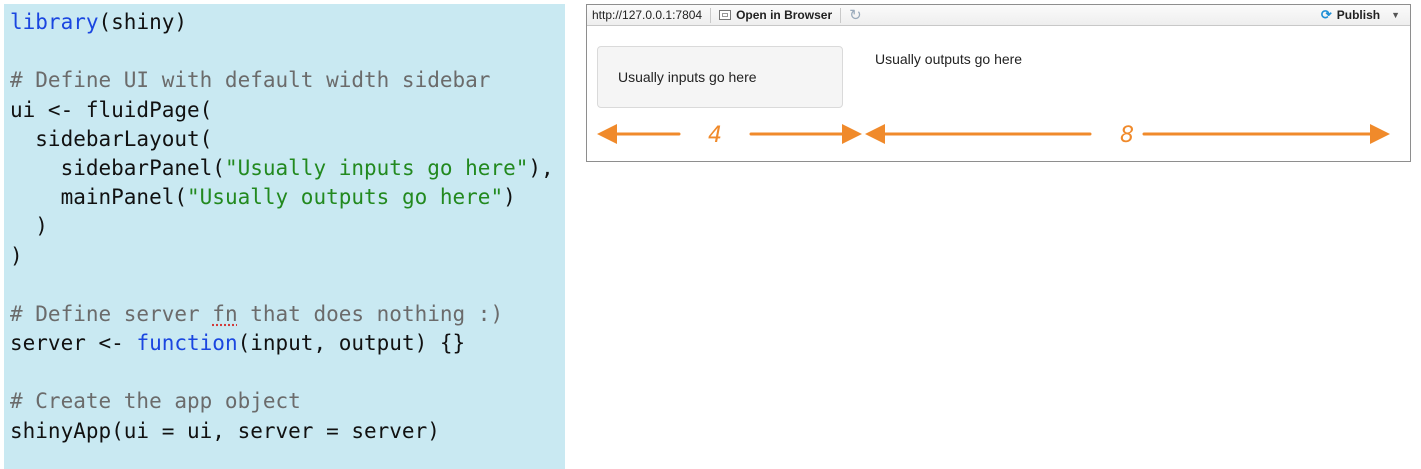  Describe the element at coordinates (117, 167) in the screenshot. I see `code-token: sidebarPanel(` at that location.